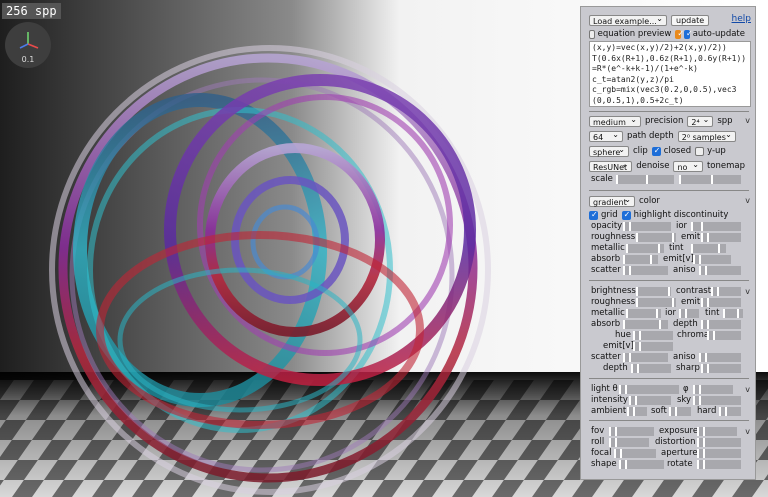 This screenshot has width=768, height=497. Describe the element at coordinates (679, 34) in the screenshot. I see `equation-preview-toggle-checkbox` at that location.